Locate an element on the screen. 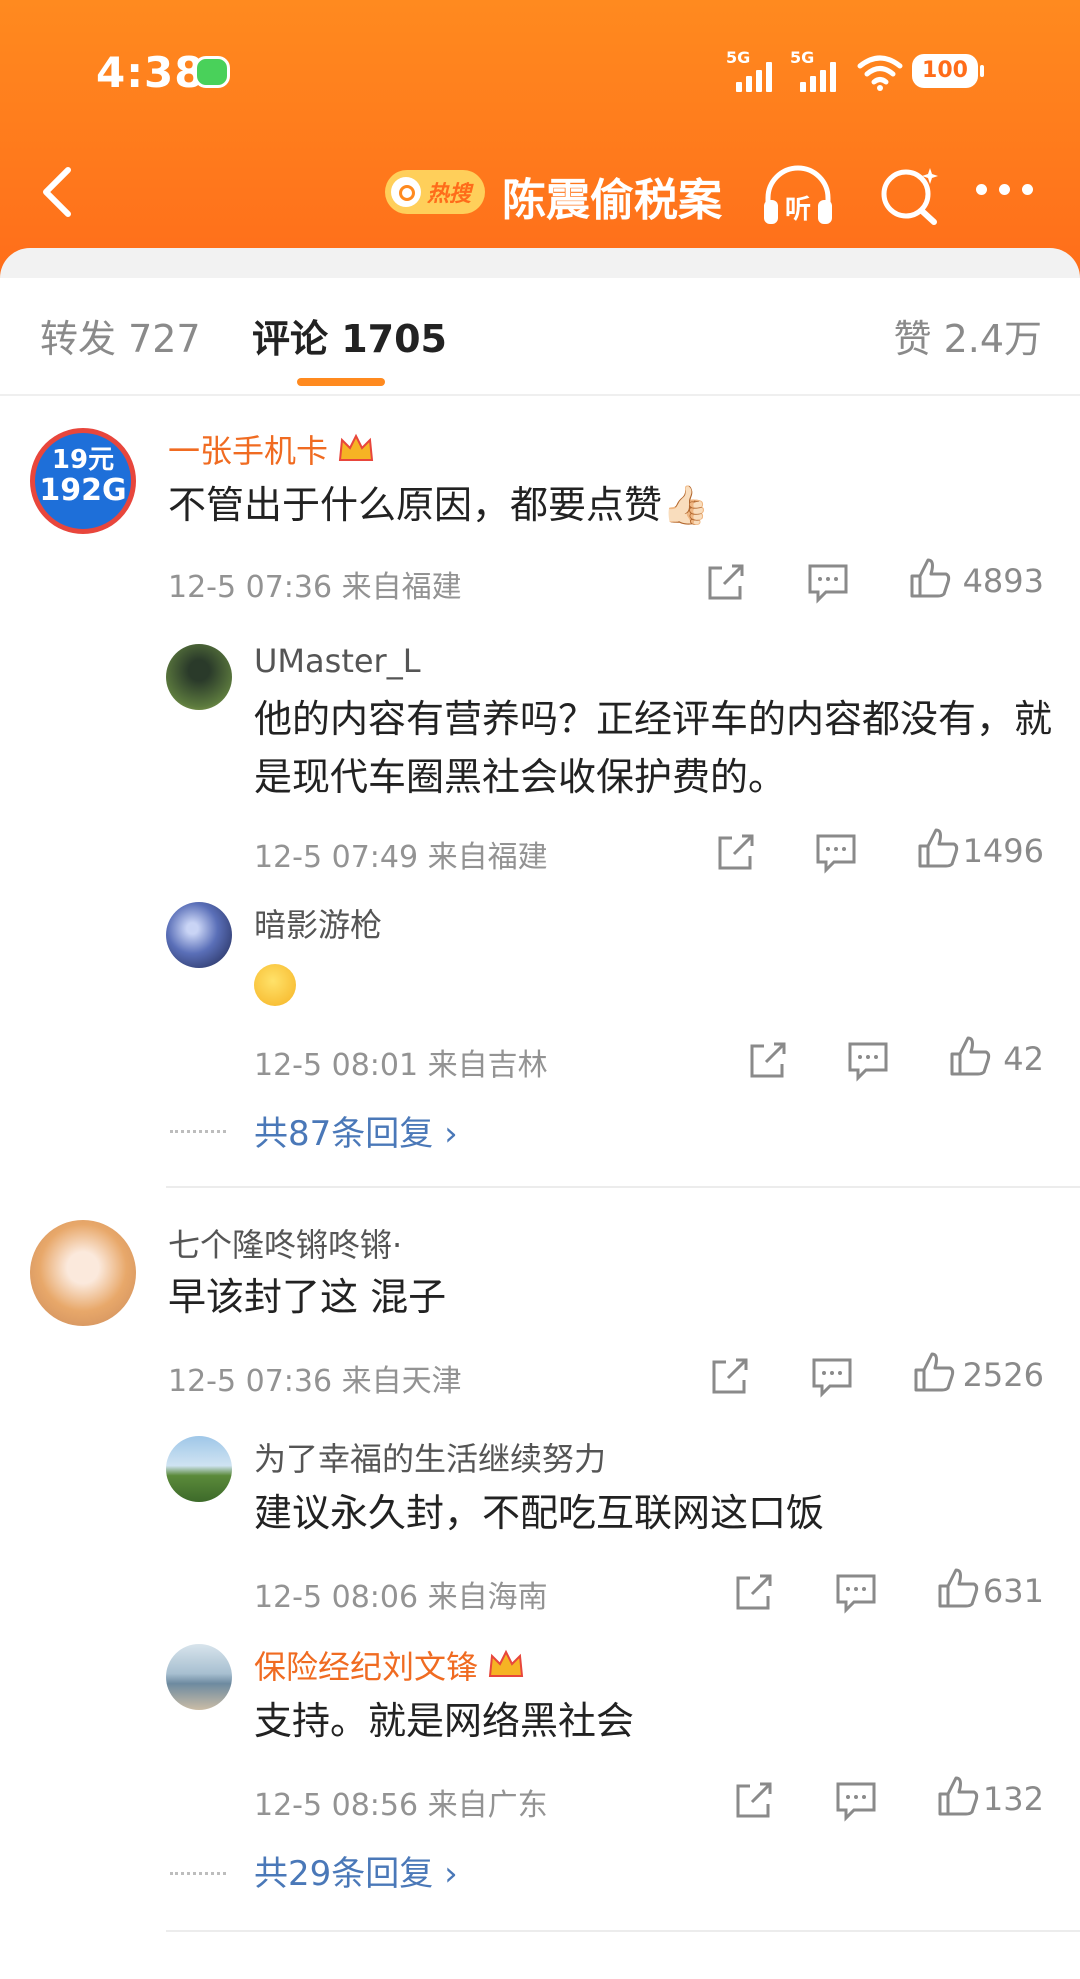  reply-username: UMaster_L is located at coordinates (337, 661).